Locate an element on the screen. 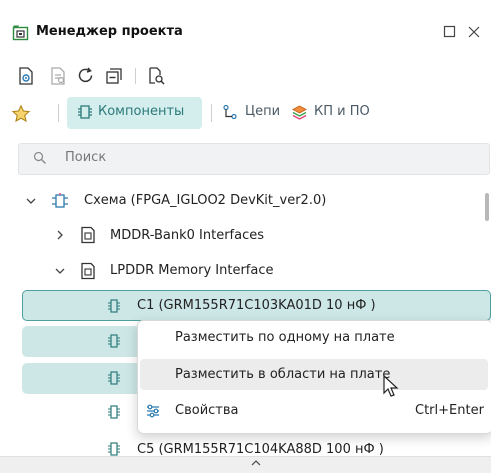 This screenshot has width=491, height=473. maximize-button is located at coordinates (450, 32).